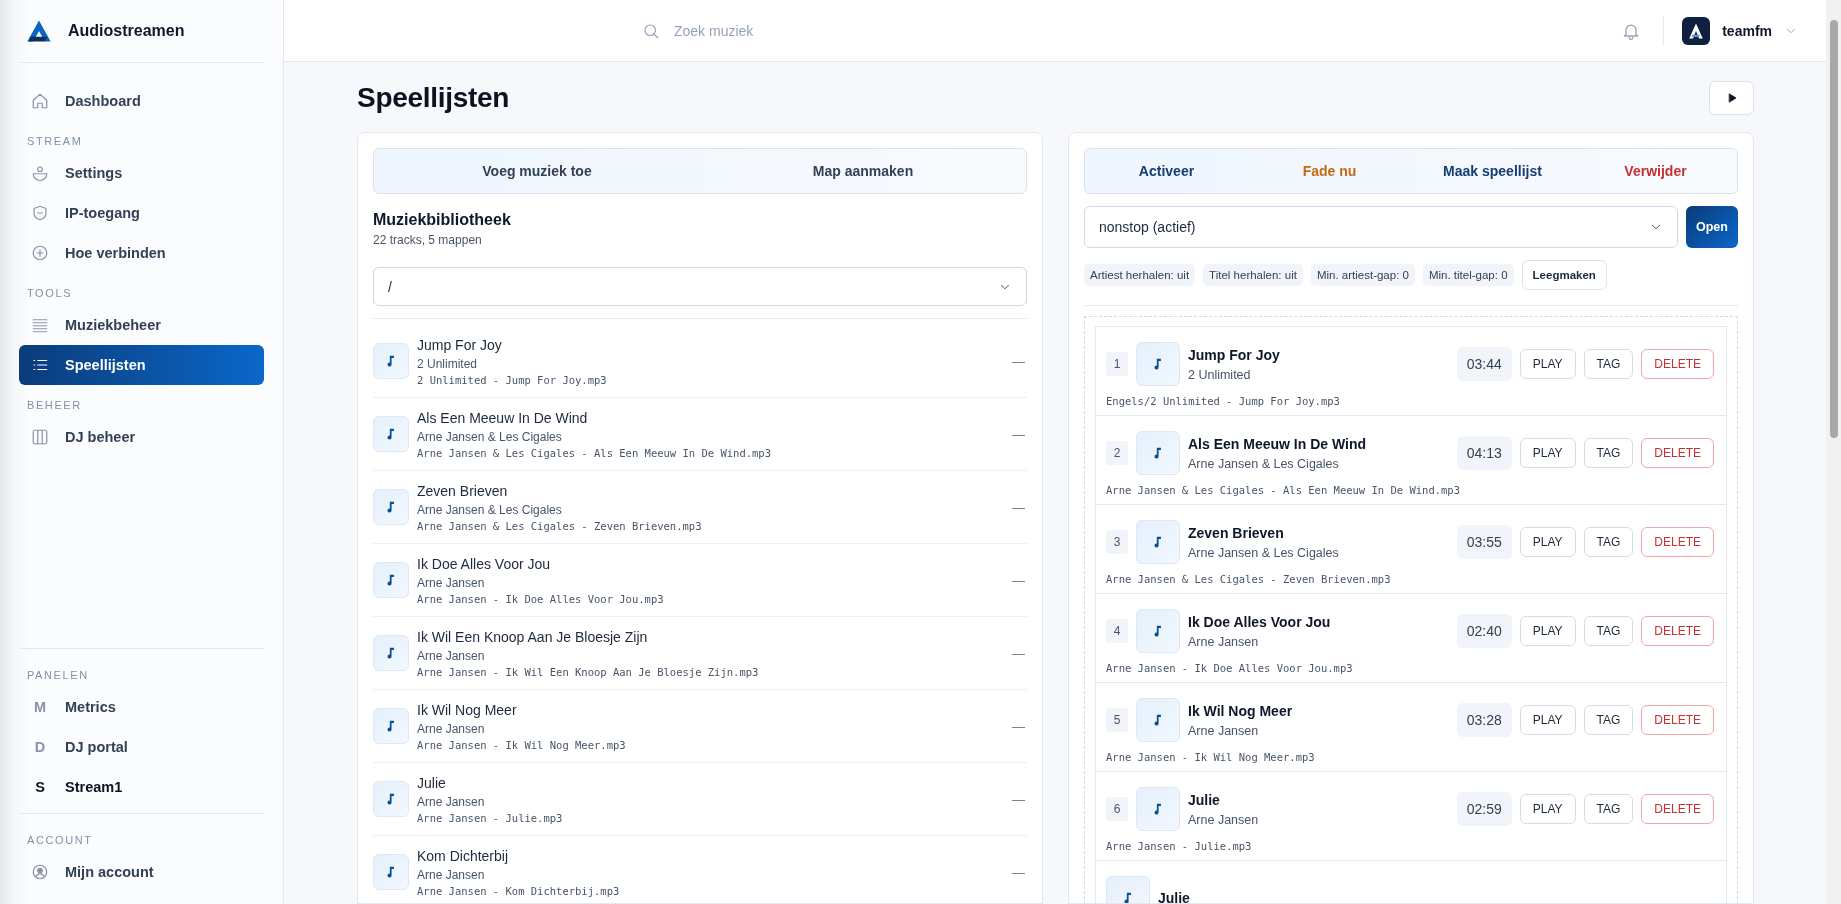 This screenshot has width=1841, height=904. I want to click on track-artist: Arne Jansen & Les Cigales, so click(490, 436).